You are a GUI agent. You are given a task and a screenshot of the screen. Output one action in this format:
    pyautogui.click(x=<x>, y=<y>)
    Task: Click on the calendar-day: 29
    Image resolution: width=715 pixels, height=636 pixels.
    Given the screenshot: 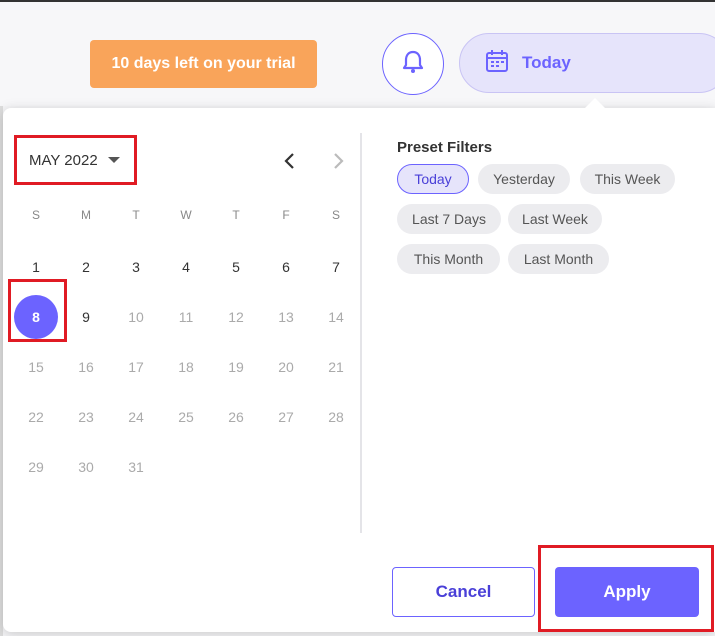 What is the action you would take?
    pyautogui.click(x=36, y=467)
    